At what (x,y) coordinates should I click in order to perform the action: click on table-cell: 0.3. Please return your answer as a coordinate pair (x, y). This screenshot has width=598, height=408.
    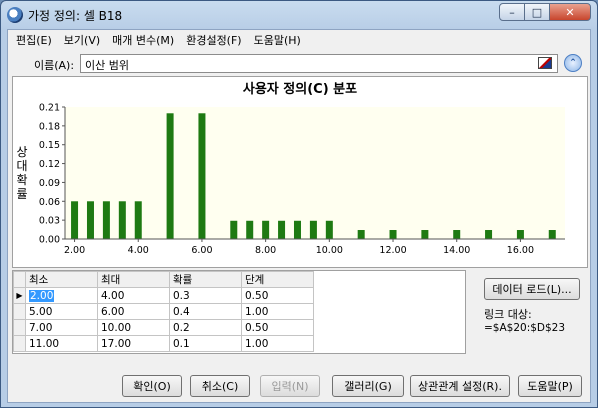
    Looking at the image, I should click on (205, 295).